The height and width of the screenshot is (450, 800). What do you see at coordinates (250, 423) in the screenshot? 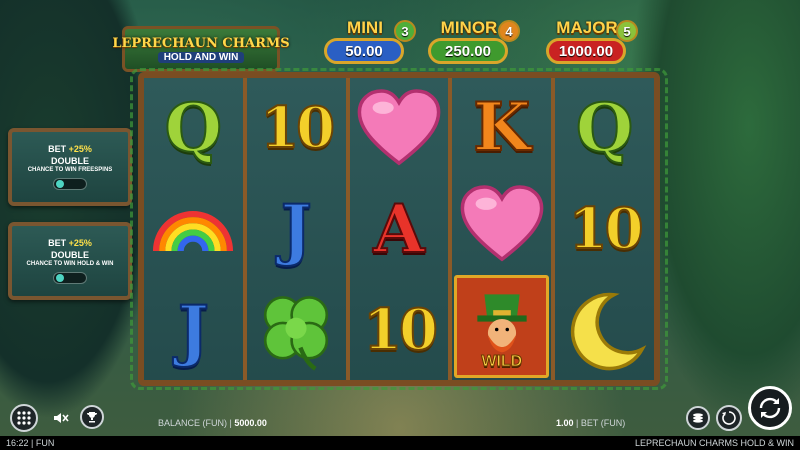
I see `balance-value: 5000.00` at bounding box center [250, 423].